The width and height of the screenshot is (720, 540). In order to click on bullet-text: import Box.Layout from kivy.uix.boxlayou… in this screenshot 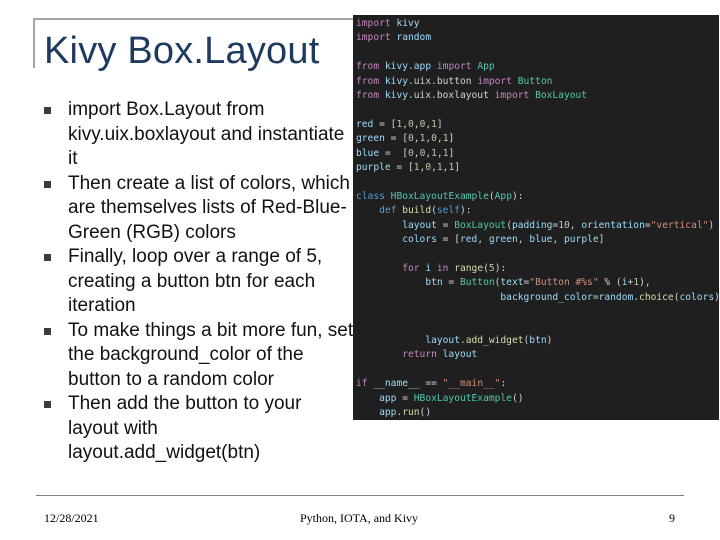, I will do `click(206, 134)`.